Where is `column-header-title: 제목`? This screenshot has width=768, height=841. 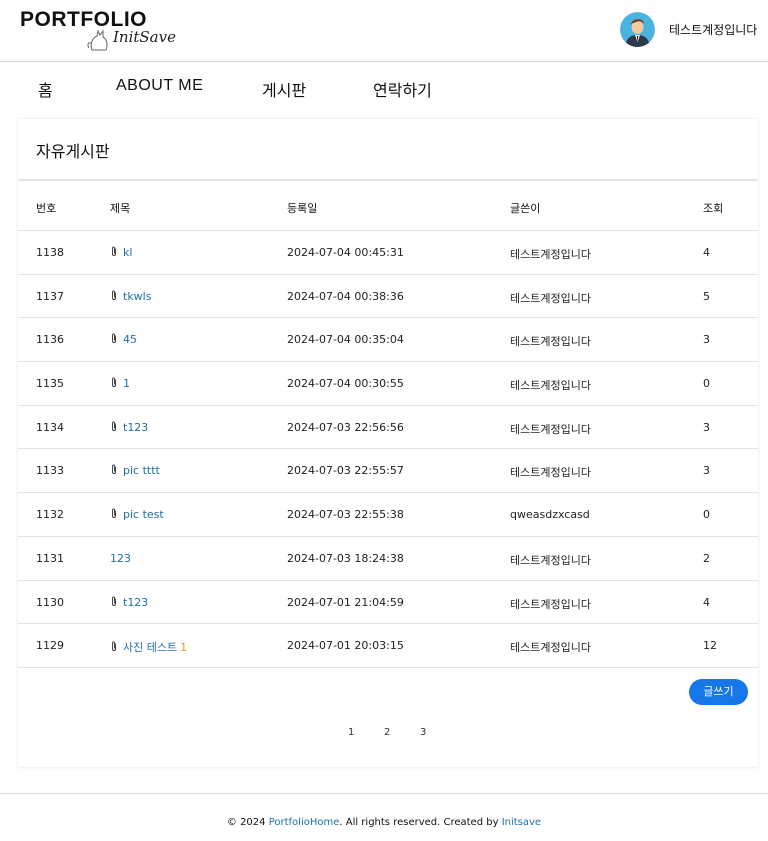 column-header-title: 제목 is located at coordinates (120, 208).